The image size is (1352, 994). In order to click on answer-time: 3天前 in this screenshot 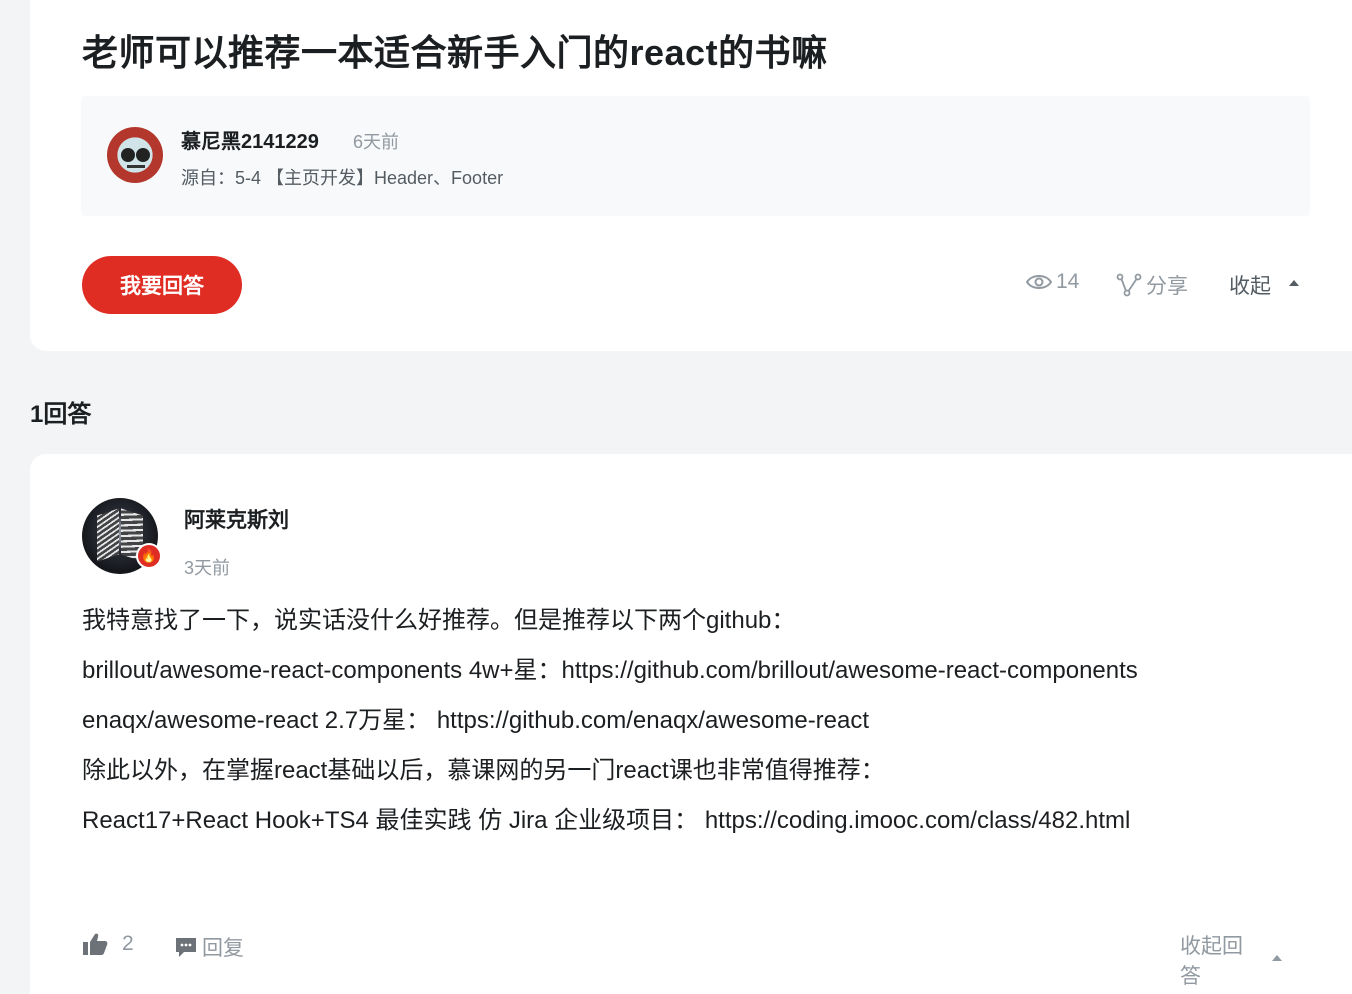, I will do `click(207, 568)`.